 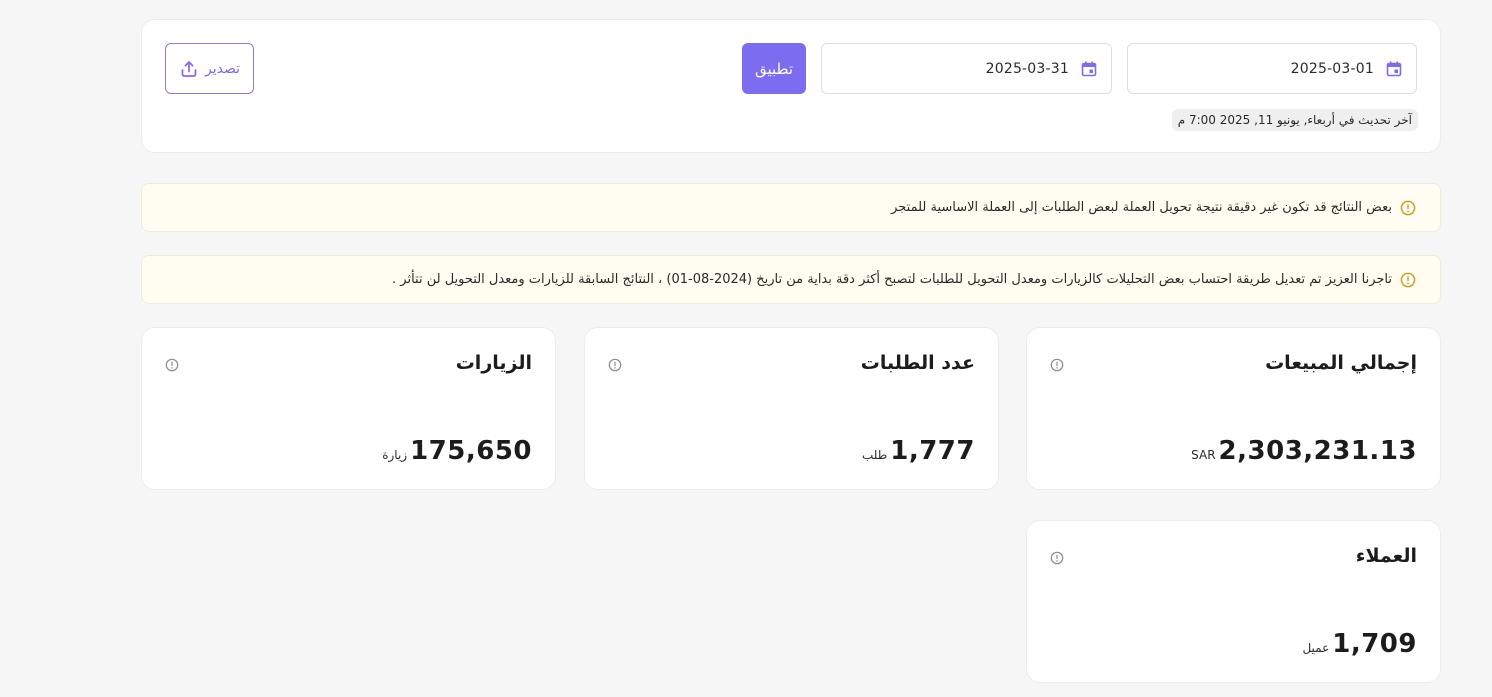 What do you see at coordinates (917, 363) in the screenshot?
I see `card-title: عدد الطلبات` at bounding box center [917, 363].